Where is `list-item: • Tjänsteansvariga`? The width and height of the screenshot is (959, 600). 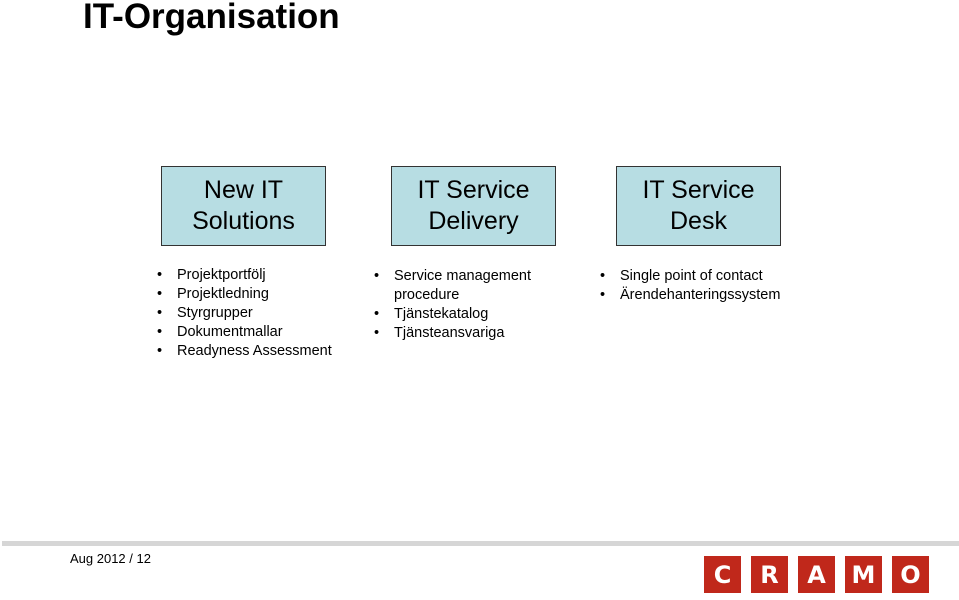
list-item: • Tjänsteansvariga is located at coordinates (439, 333).